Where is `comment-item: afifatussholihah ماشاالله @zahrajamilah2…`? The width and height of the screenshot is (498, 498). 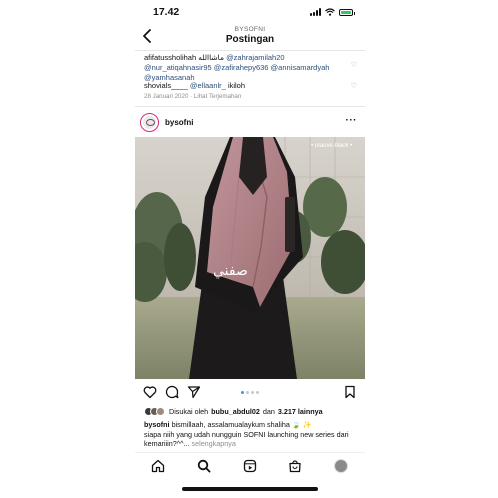
comment-item: afifatussholihah ماشاالله @zahrajamilah2… is located at coordinates (244, 68).